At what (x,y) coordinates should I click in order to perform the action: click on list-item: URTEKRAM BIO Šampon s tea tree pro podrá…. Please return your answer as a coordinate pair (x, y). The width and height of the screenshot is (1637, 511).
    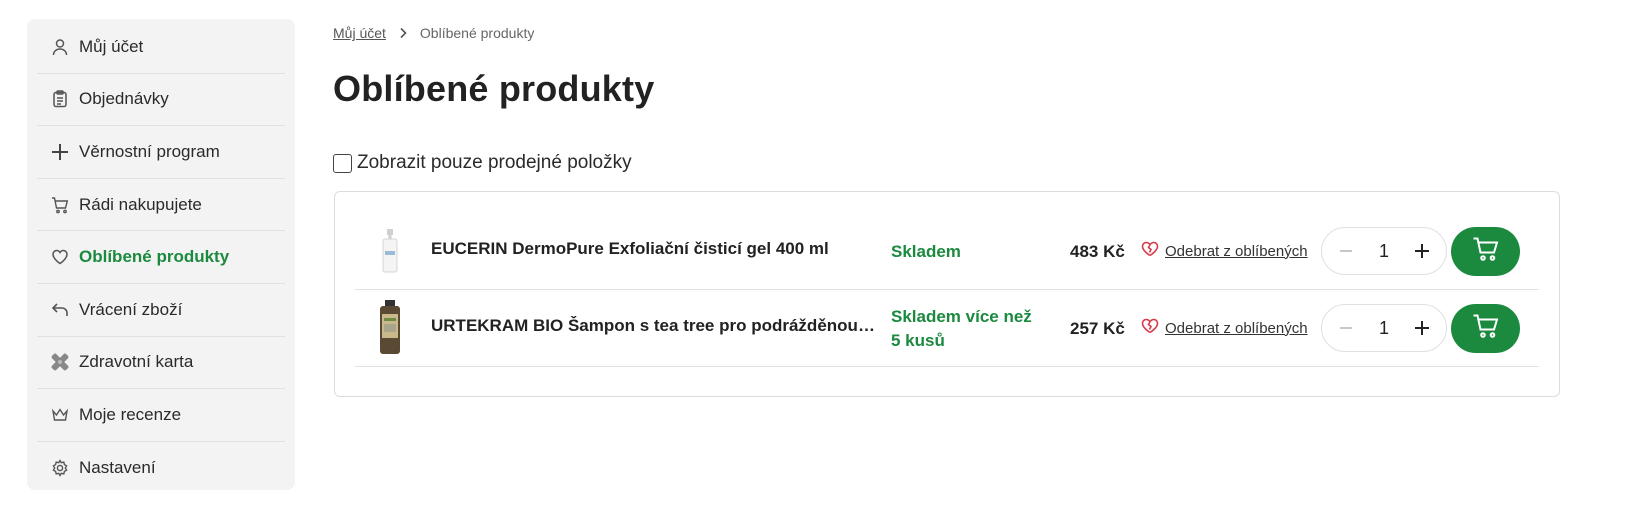
    Looking at the image, I should click on (947, 328).